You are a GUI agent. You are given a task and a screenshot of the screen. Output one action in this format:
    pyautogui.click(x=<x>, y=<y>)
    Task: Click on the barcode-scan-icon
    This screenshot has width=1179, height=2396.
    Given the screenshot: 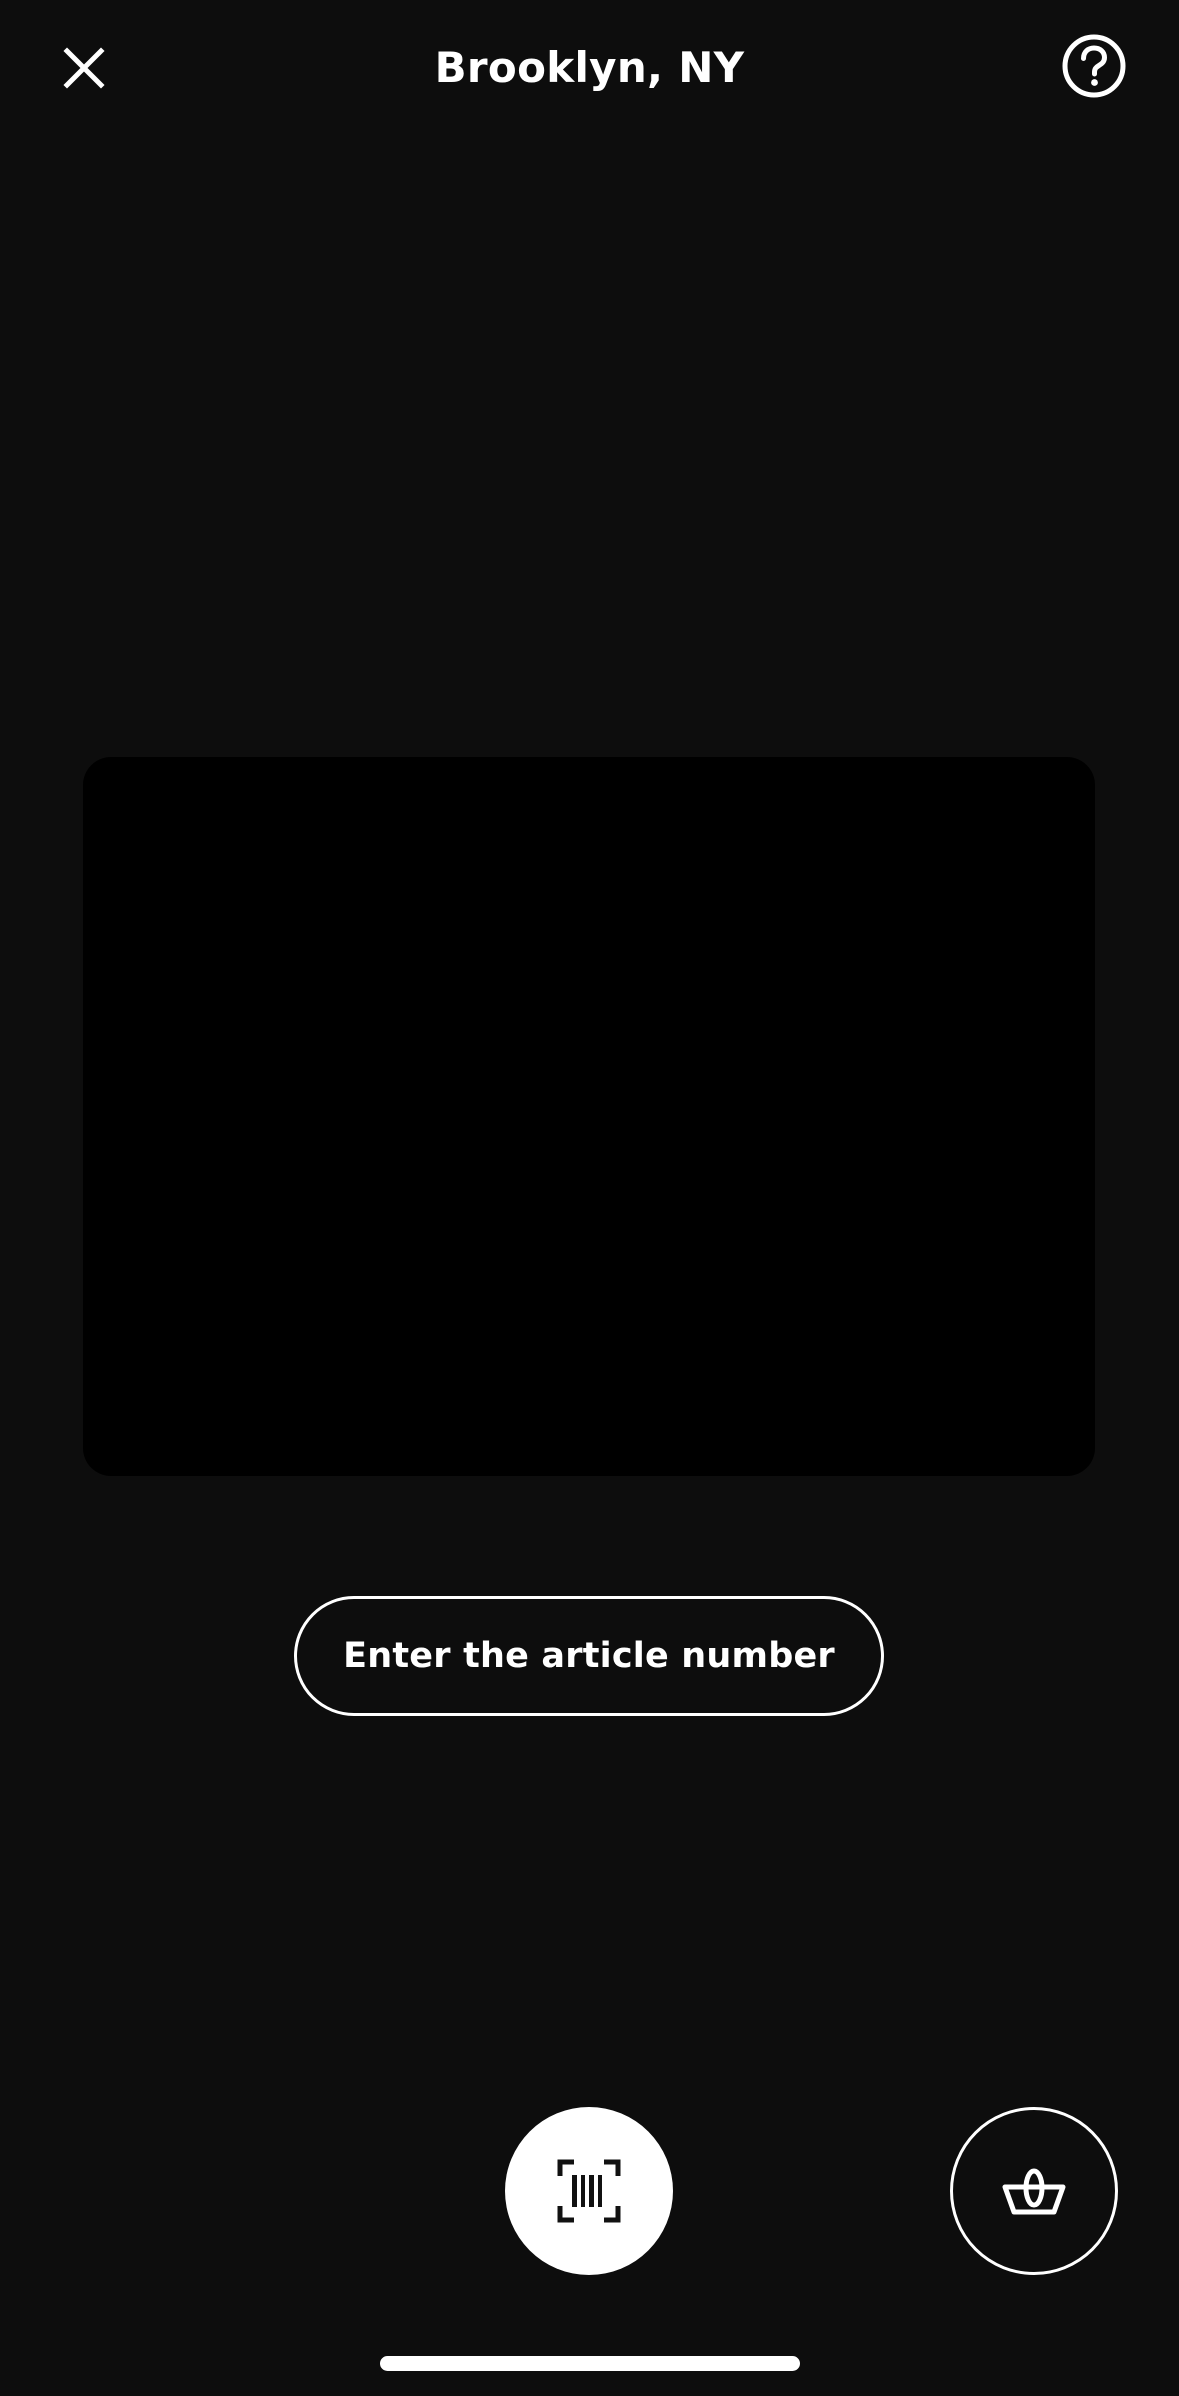 What is the action you would take?
    pyautogui.click(x=589, y=2191)
    